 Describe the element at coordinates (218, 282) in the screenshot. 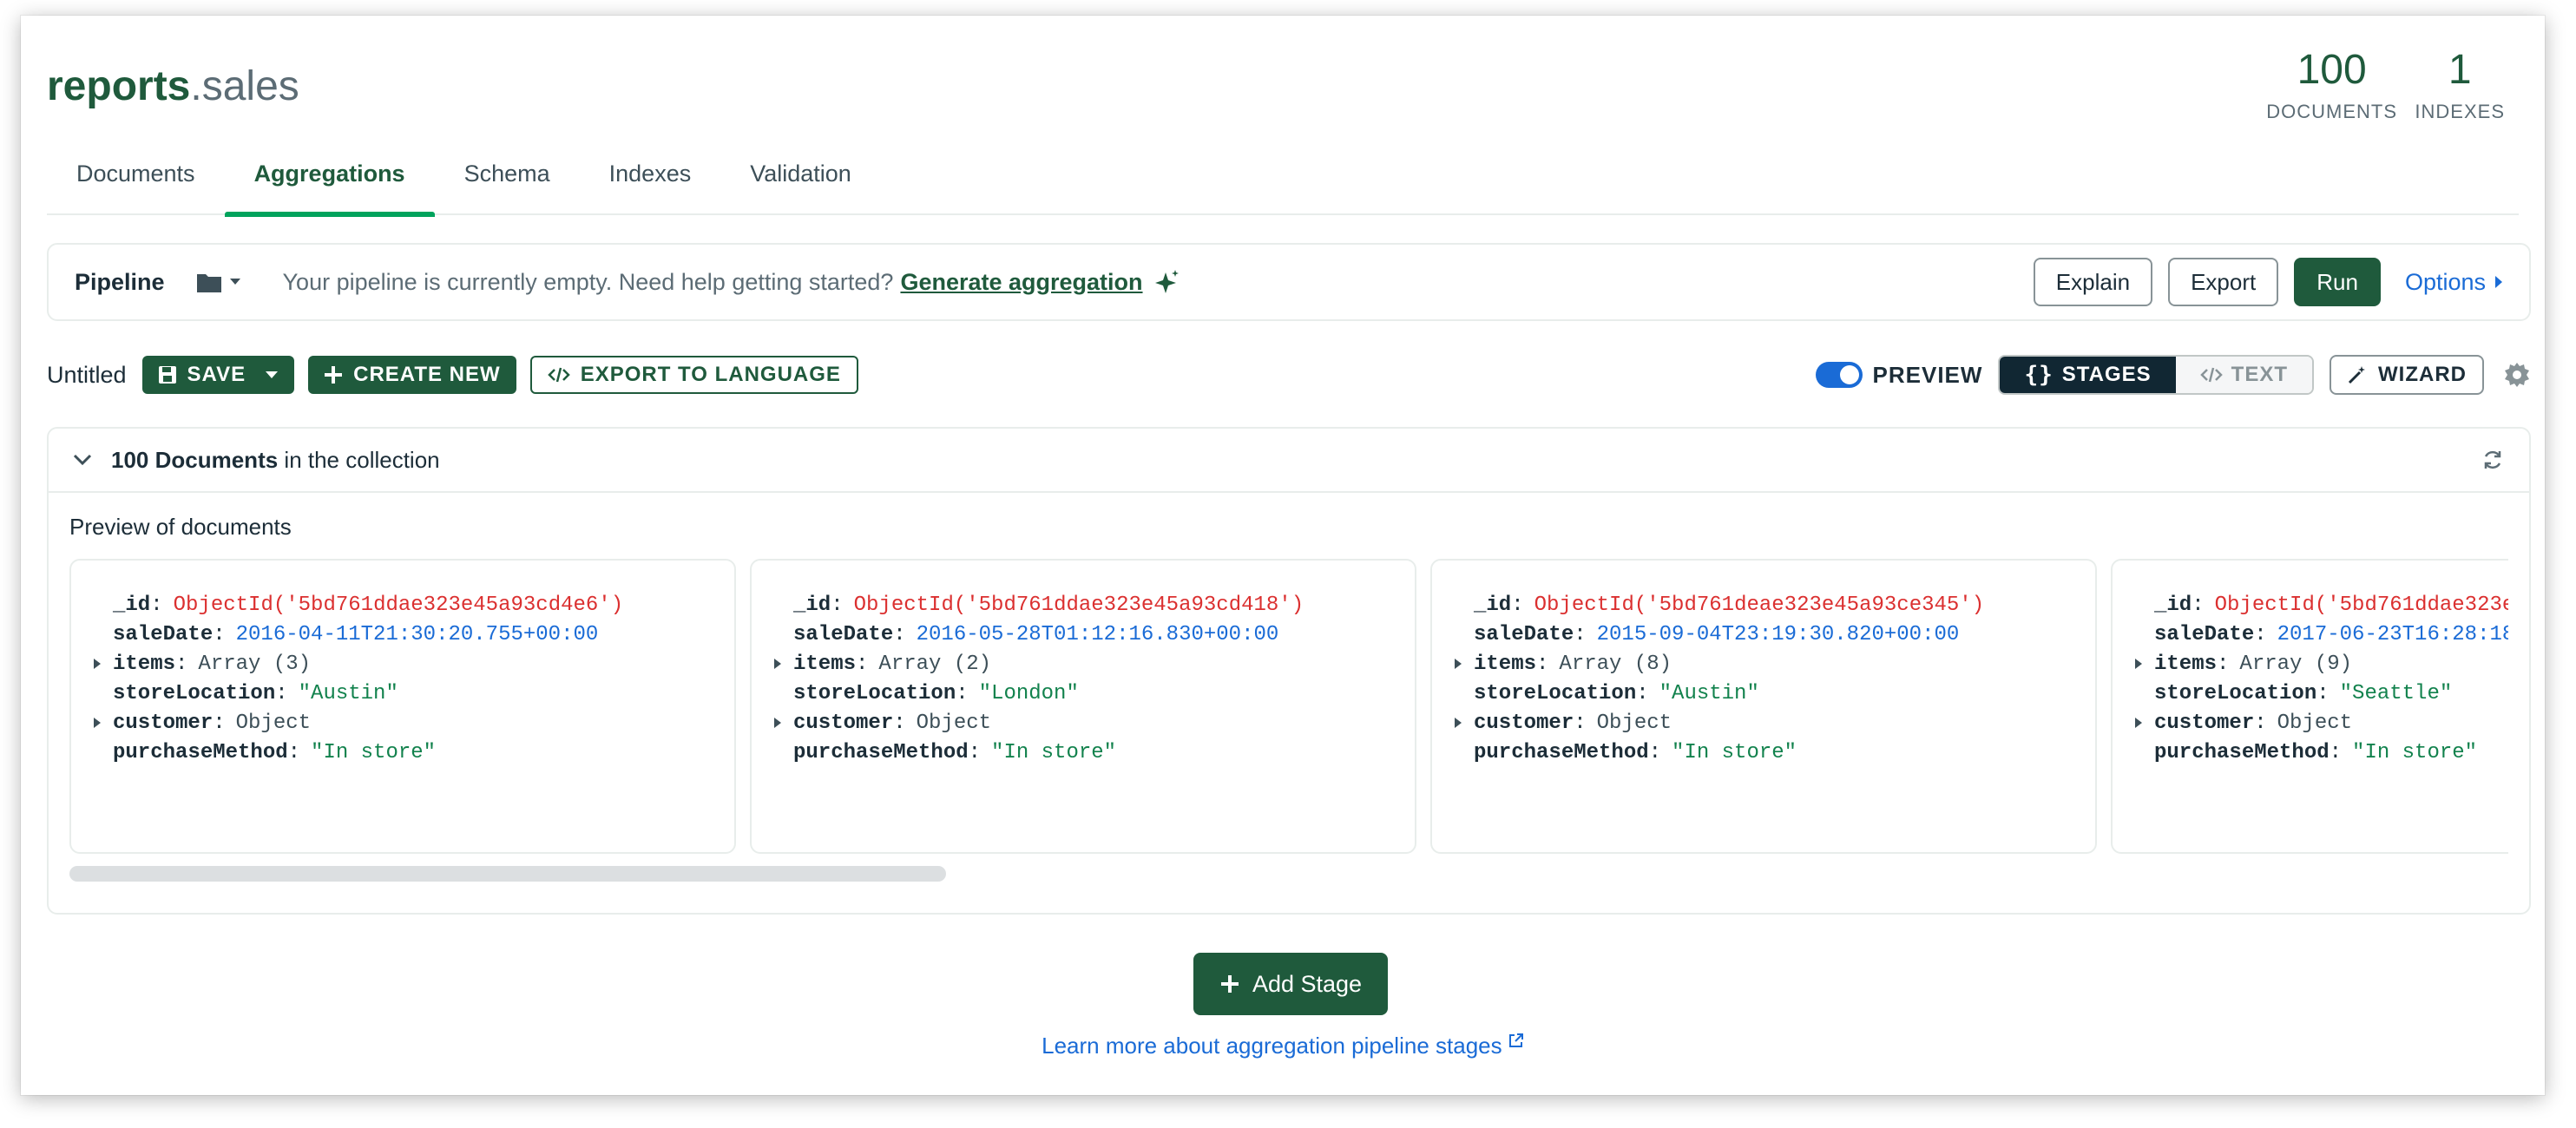

I see `saved-pipelines-folder-icon` at that location.